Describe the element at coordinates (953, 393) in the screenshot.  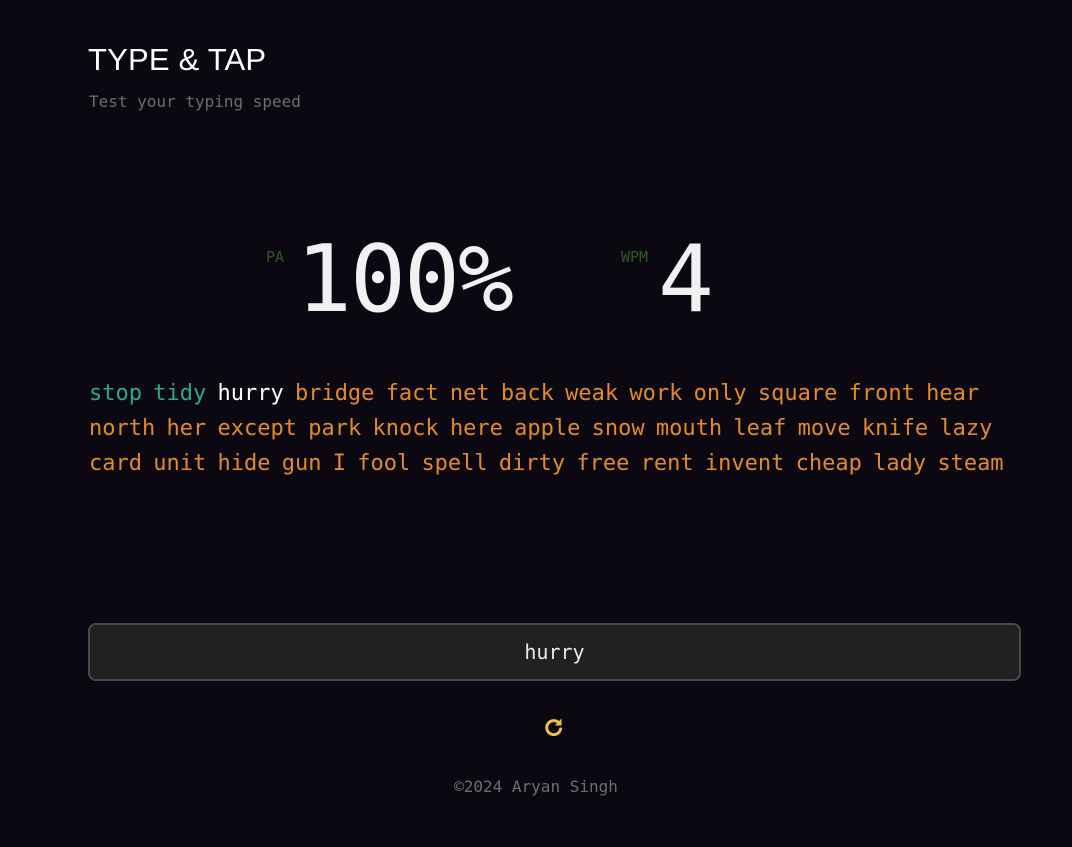
I see `word-pending: hear` at that location.